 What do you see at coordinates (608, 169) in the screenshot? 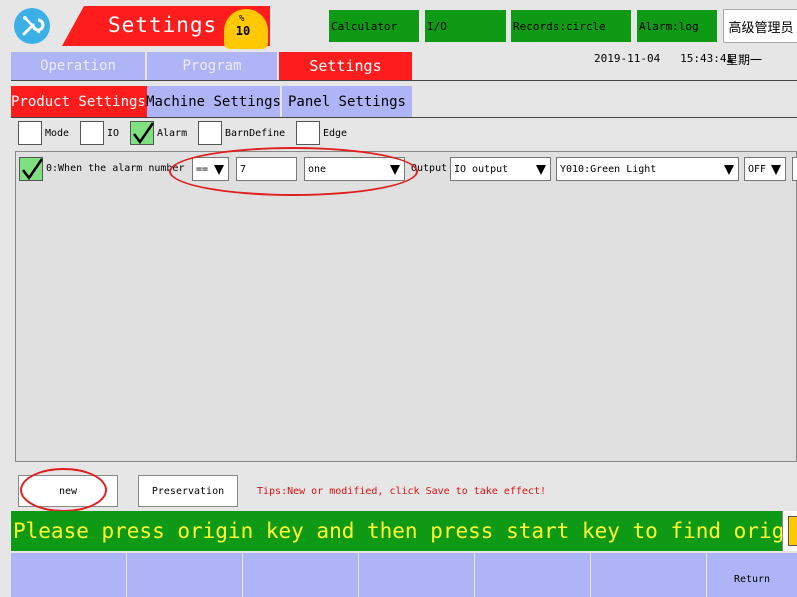
I see `output-port-value: Y010:Green Light` at bounding box center [608, 169].